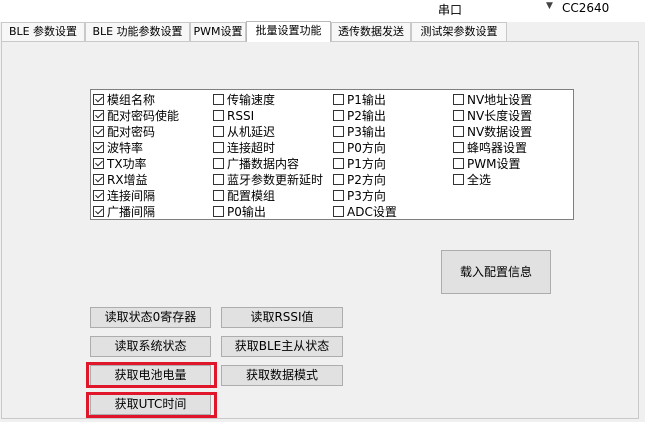 The width and height of the screenshot is (645, 422). Describe the element at coordinates (150, 346) in the screenshot. I see `read-system-status-button: 读取系统状态` at that location.